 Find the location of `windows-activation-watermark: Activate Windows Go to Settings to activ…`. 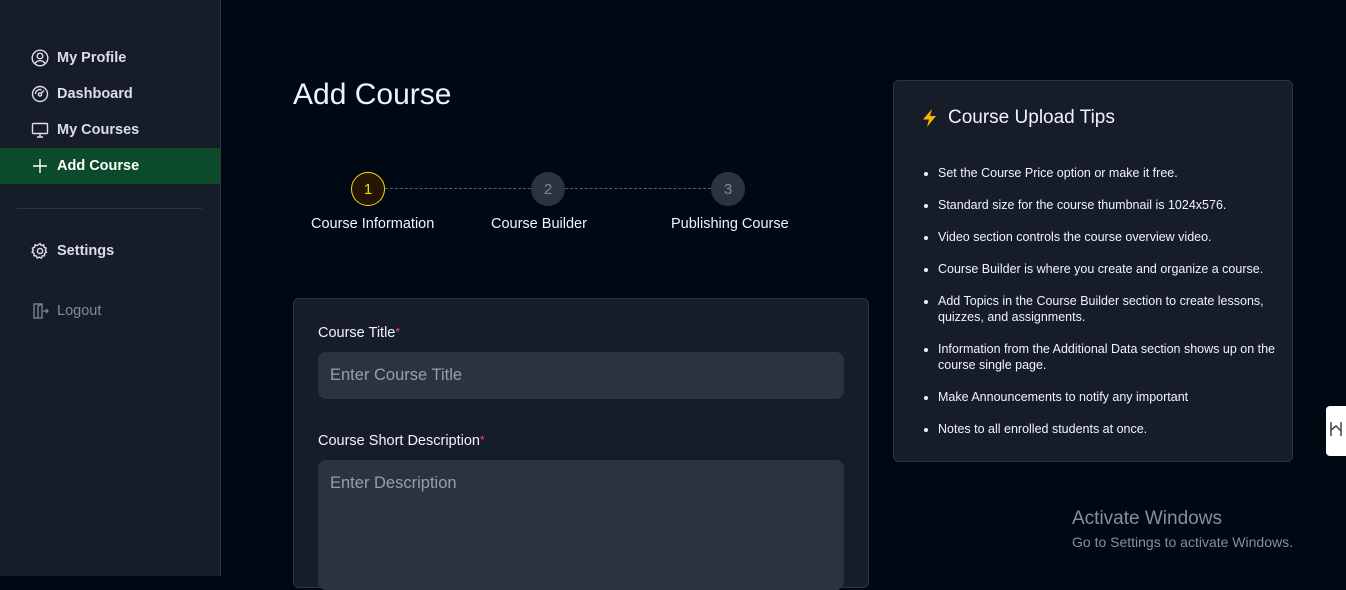

windows-activation-watermark: Activate Windows Go to Settings to activ… is located at coordinates (1182, 529).